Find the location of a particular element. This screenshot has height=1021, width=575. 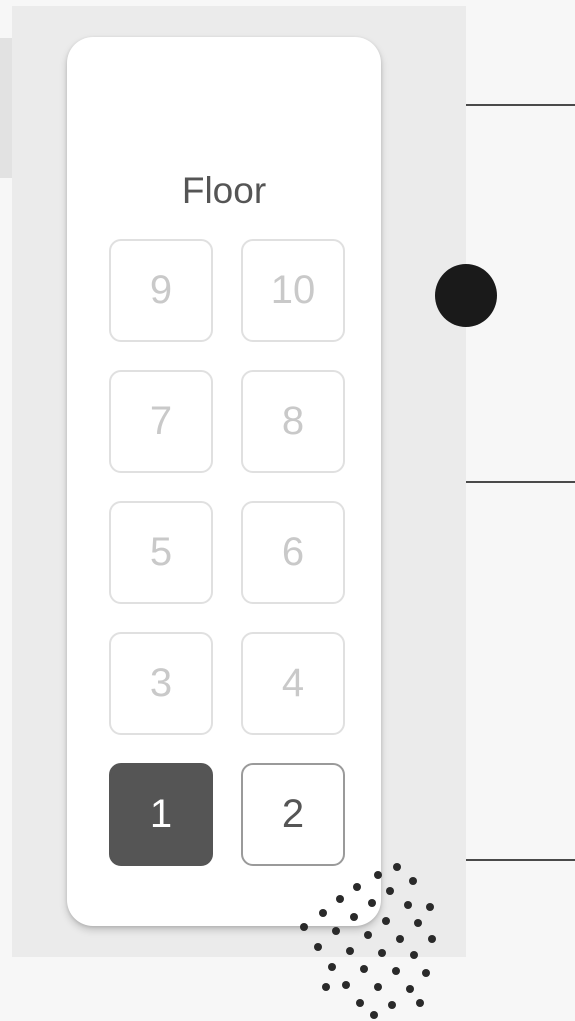

floor-button-10: 10 is located at coordinates (293, 290).